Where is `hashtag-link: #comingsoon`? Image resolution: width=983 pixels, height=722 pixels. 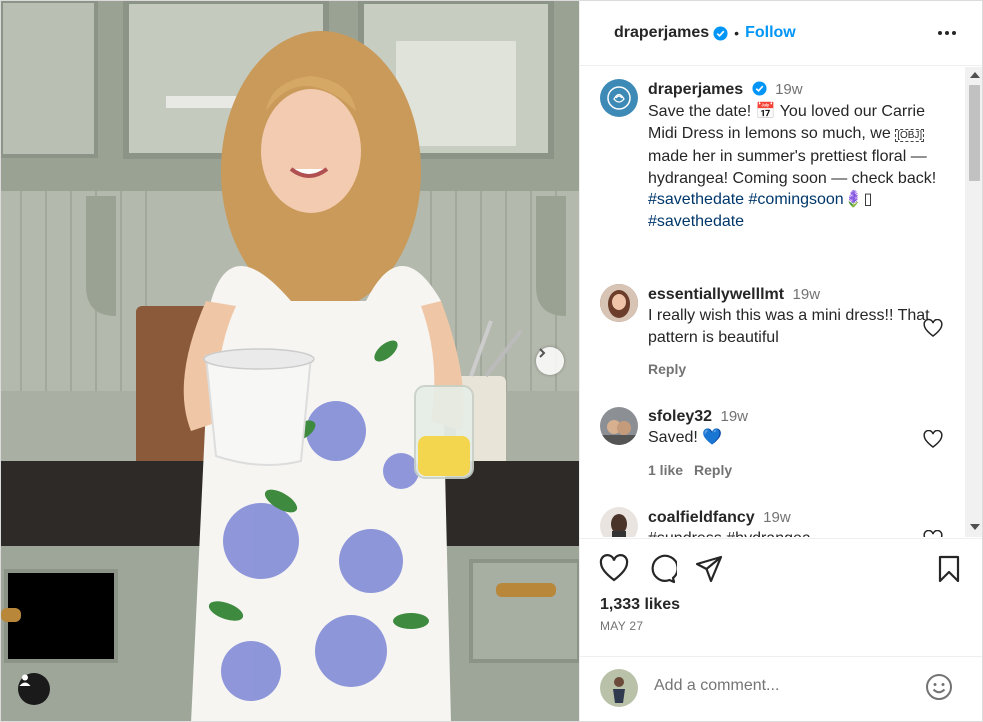
hashtag-link: #comingsoon is located at coordinates (796, 199).